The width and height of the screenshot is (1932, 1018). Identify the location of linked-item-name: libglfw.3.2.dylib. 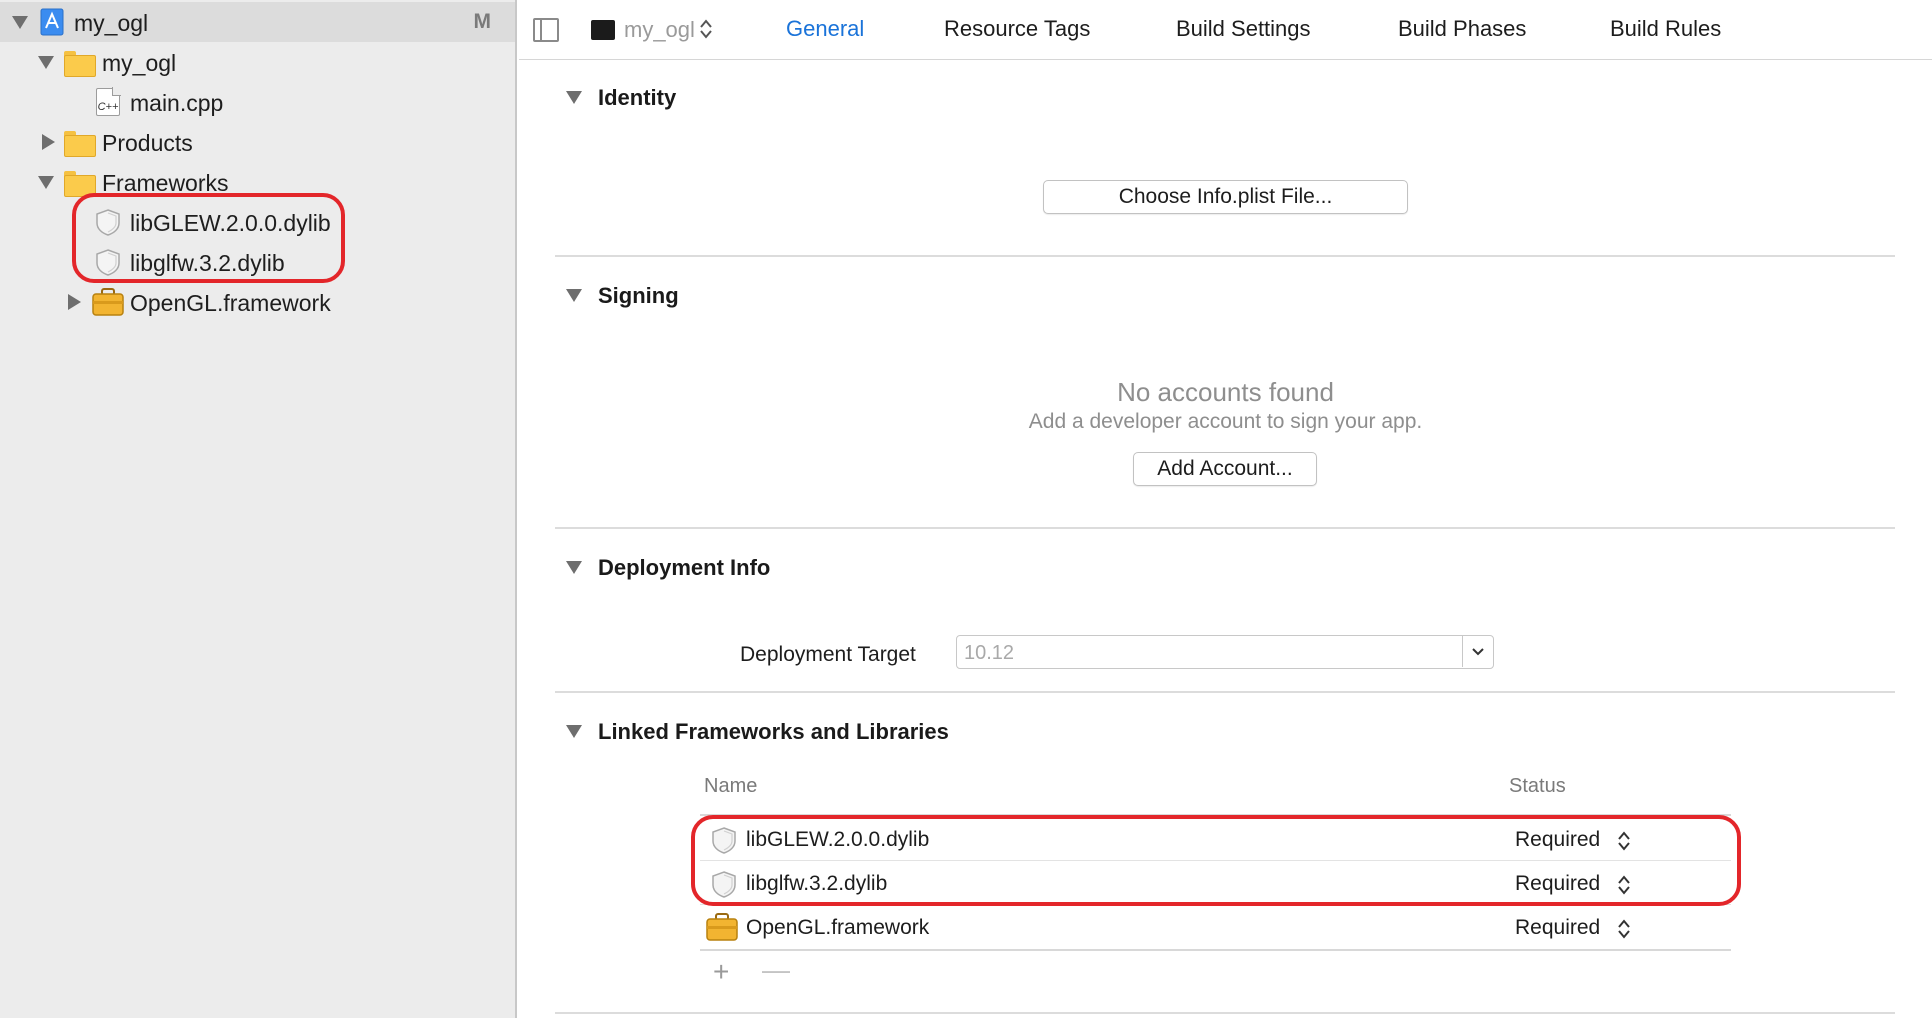
(817, 883).